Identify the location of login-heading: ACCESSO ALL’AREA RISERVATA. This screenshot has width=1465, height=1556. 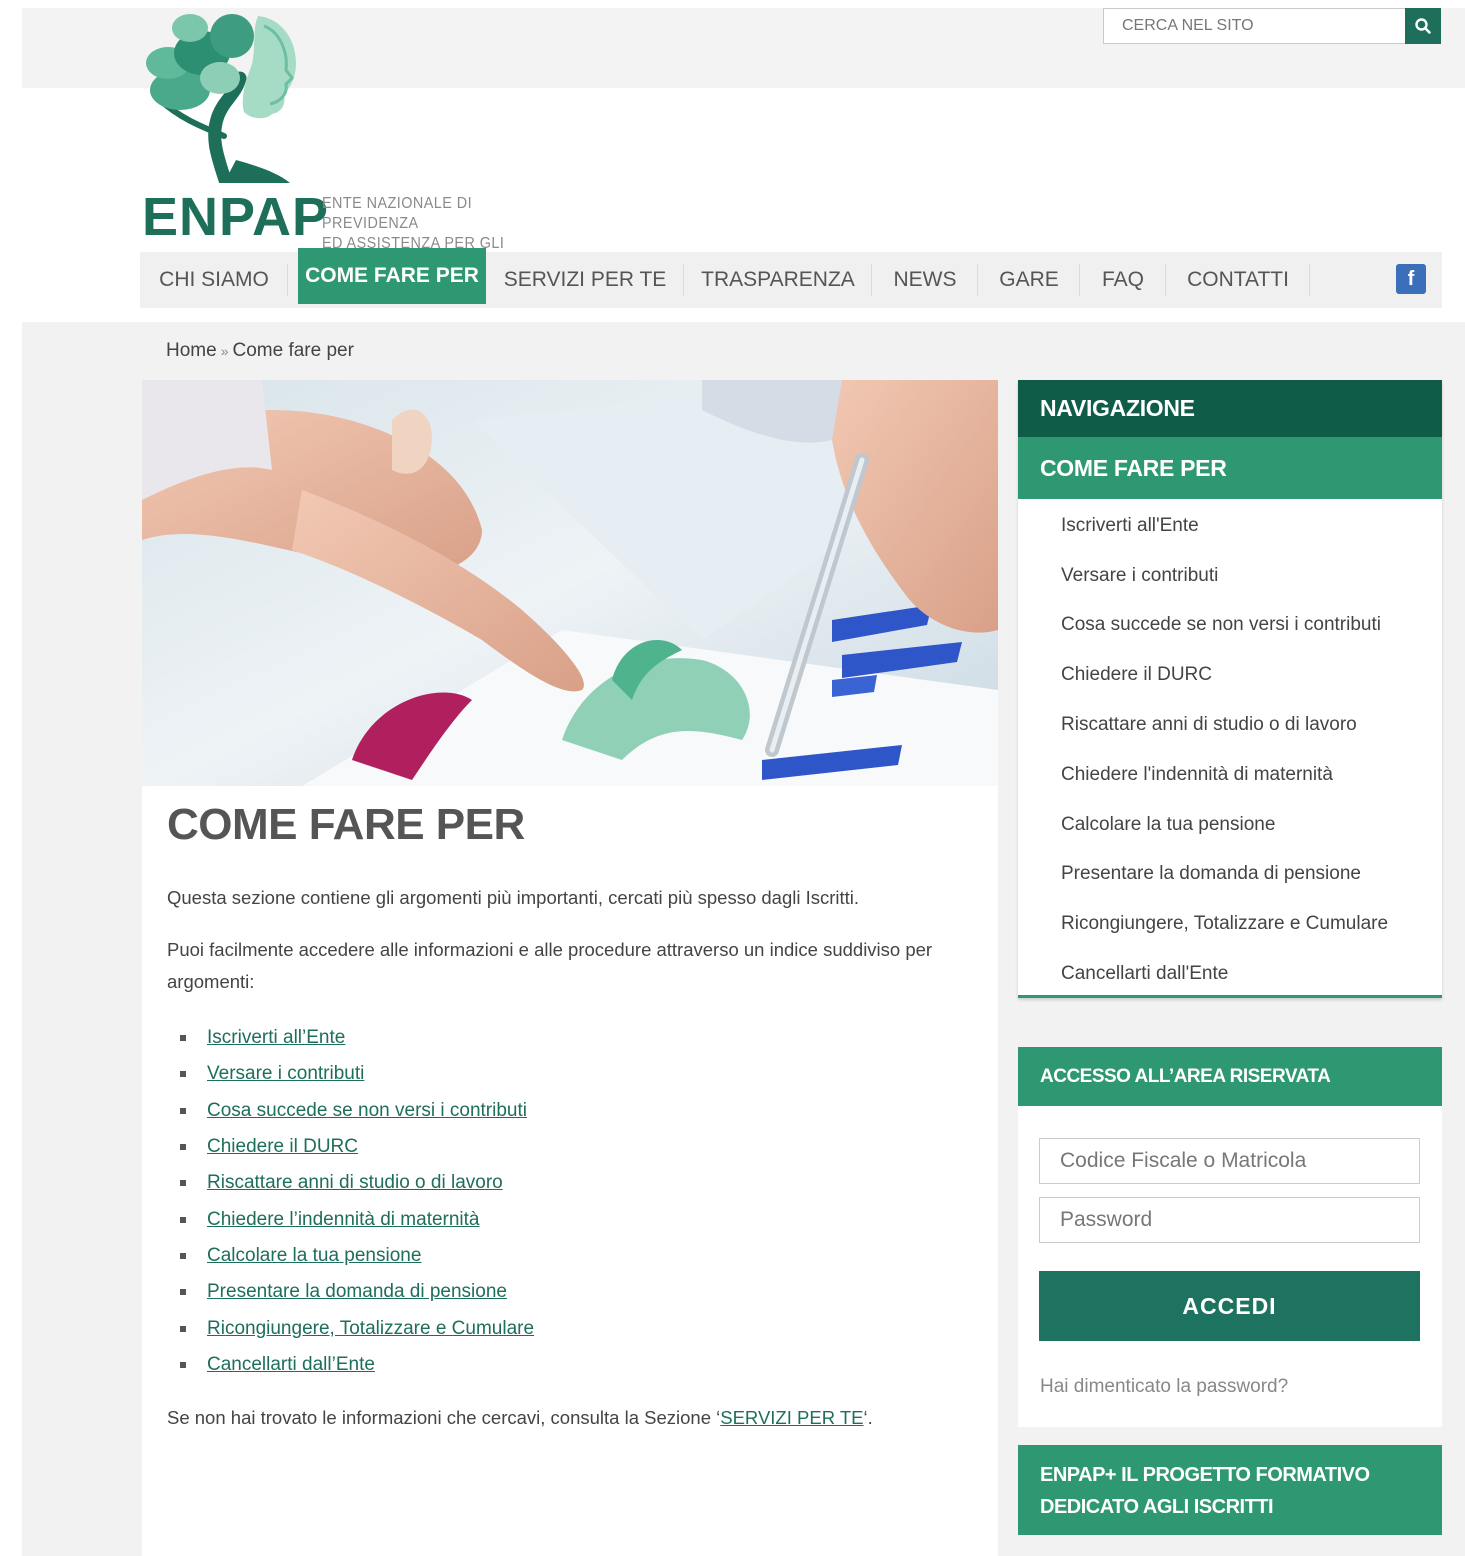
(1230, 1076).